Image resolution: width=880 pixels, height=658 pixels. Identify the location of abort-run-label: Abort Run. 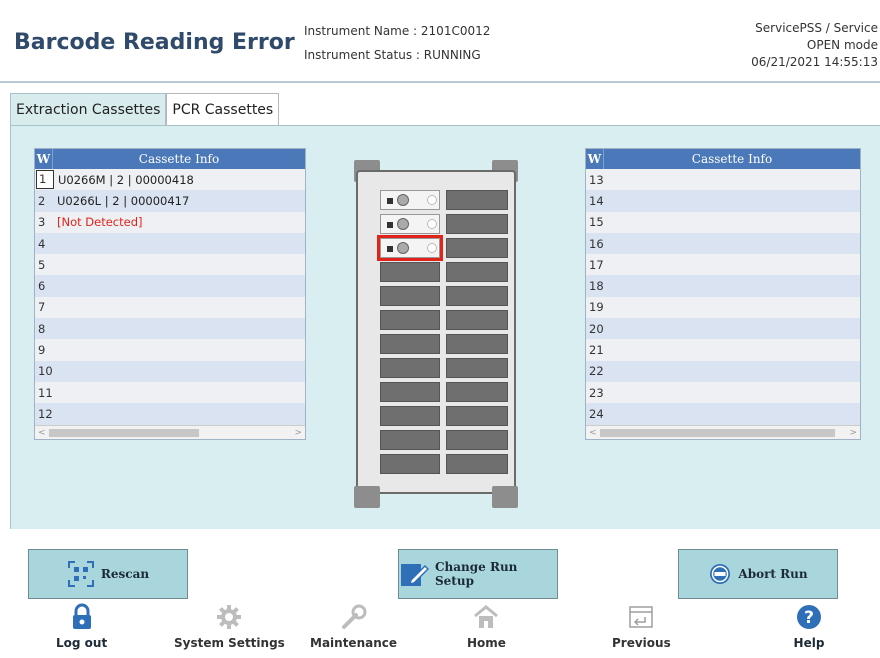
(773, 574).